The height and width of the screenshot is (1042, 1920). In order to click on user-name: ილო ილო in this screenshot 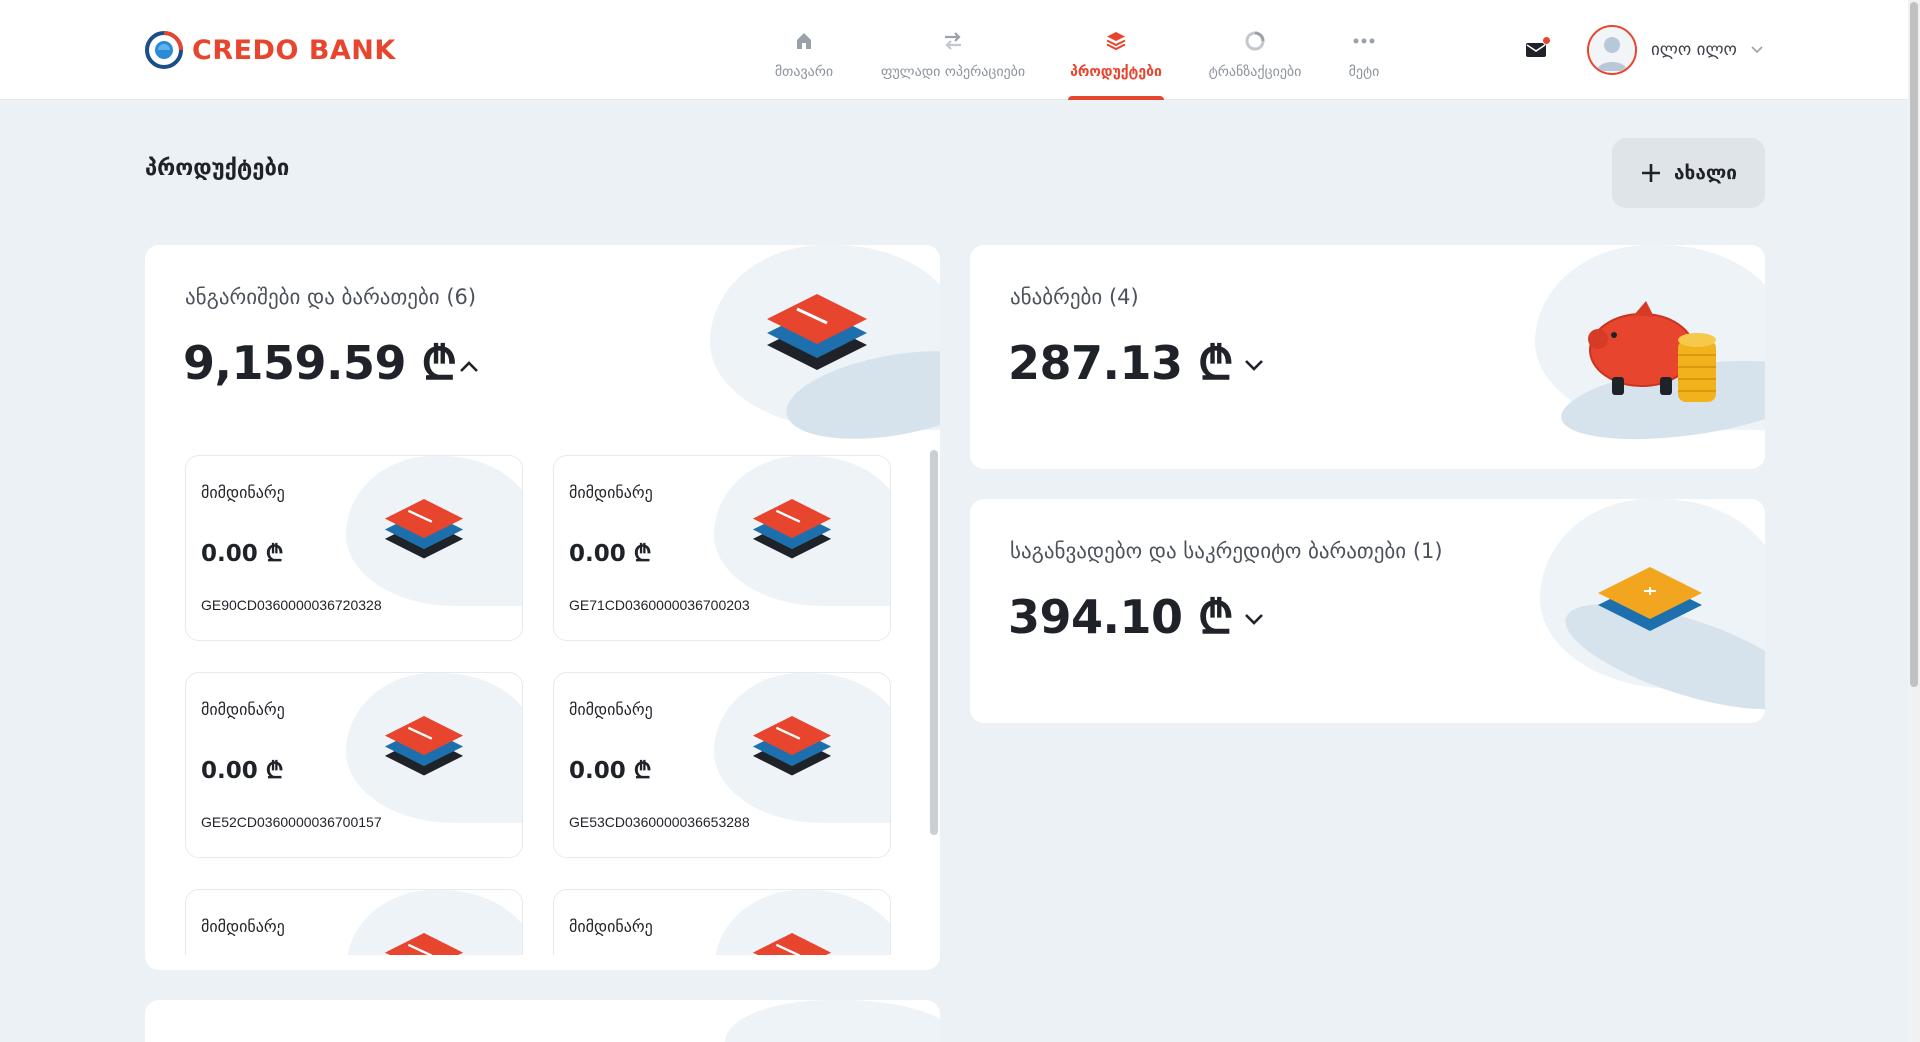, I will do `click(1694, 50)`.